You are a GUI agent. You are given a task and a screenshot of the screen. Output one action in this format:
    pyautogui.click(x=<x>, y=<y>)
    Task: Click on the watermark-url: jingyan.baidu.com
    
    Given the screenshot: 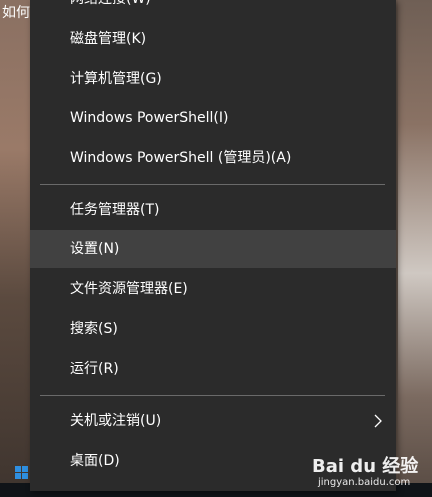 What is the action you would take?
    pyautogui.click(x=364, y=482)
    